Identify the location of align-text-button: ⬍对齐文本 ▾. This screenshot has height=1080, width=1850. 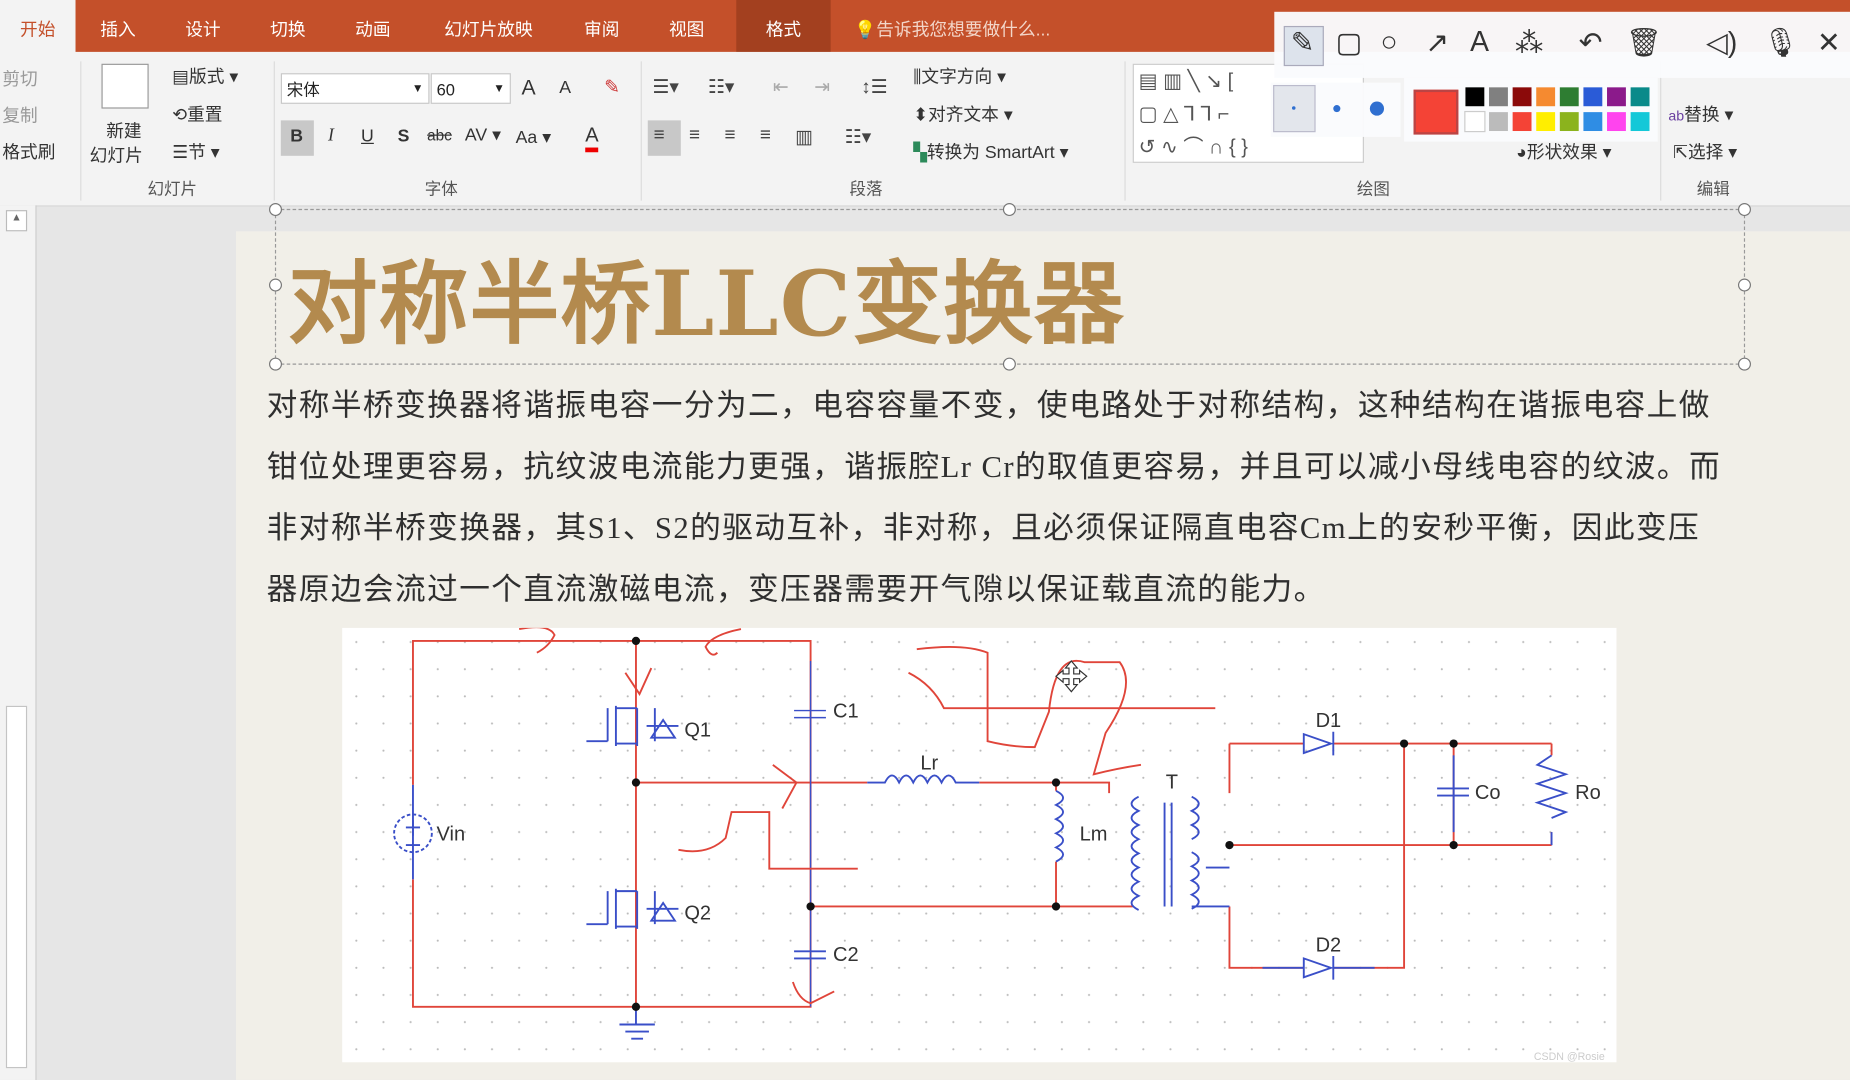
(962, 114).